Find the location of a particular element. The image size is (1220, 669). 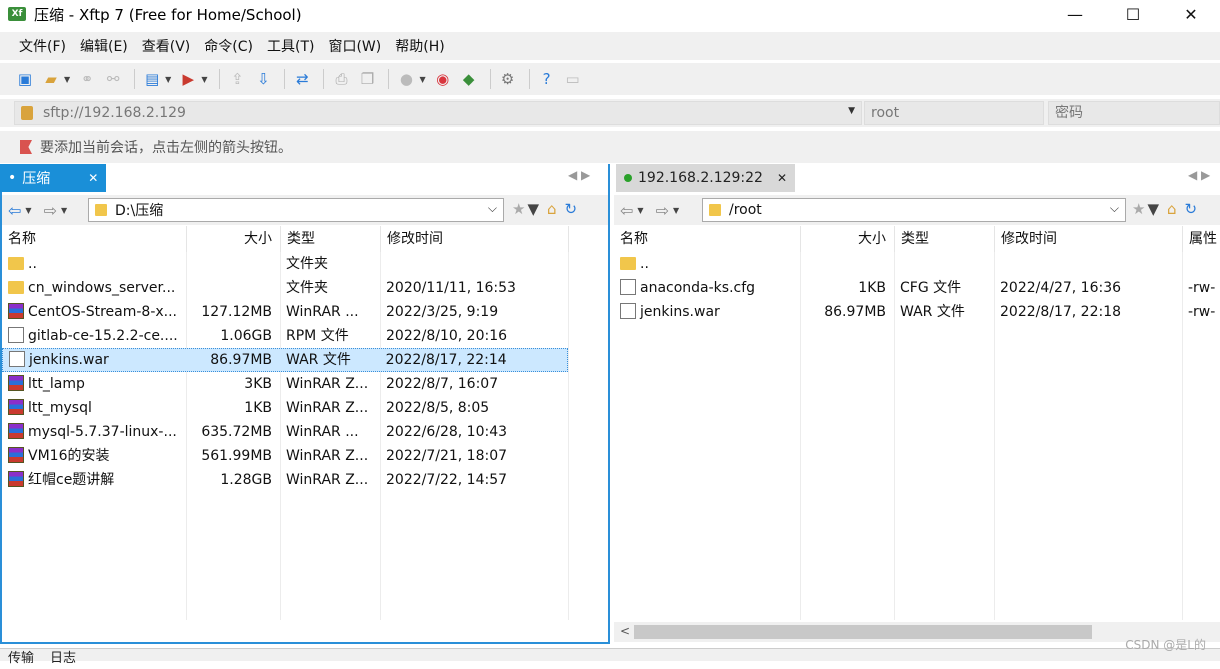

menu-help: 帮助(H) is located at coordinates (419, 46).